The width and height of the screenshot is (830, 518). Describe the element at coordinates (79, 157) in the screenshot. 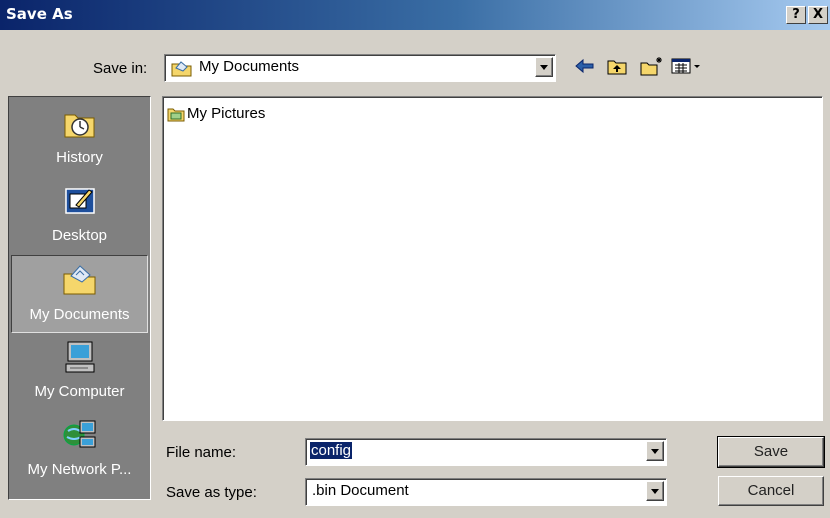

I see `place-label: History` at that location.